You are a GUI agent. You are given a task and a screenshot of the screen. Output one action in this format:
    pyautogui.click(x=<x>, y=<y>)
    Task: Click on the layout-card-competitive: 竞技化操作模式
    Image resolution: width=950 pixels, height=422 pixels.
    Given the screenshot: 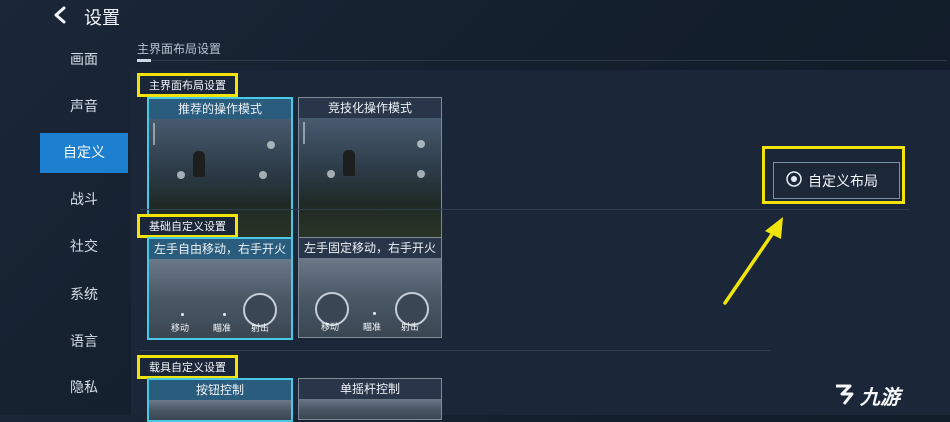 What is the action you would take?
    pyautogui.click(x=370, y=168)
    